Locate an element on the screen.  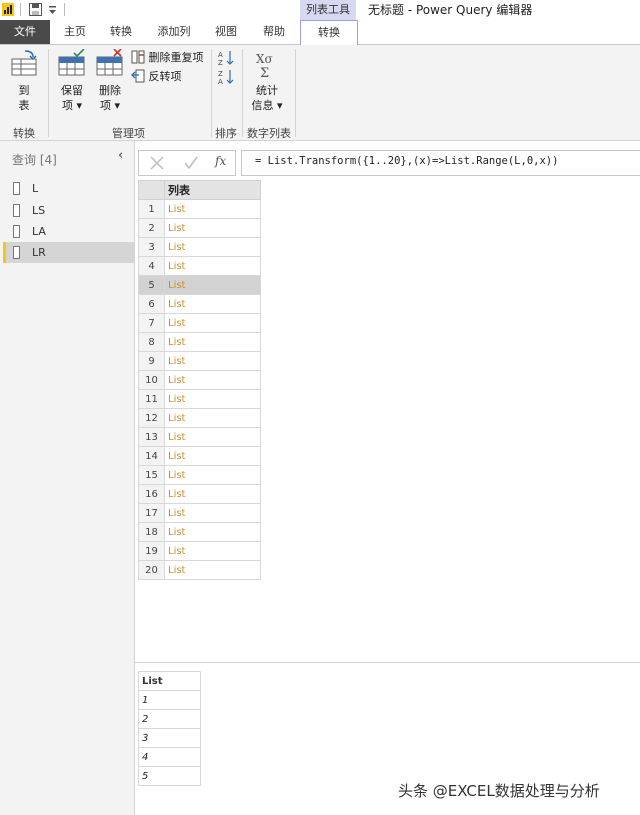
window-title: 无标题 - Power Query 编辑器 is located at coordinates (450, 10).